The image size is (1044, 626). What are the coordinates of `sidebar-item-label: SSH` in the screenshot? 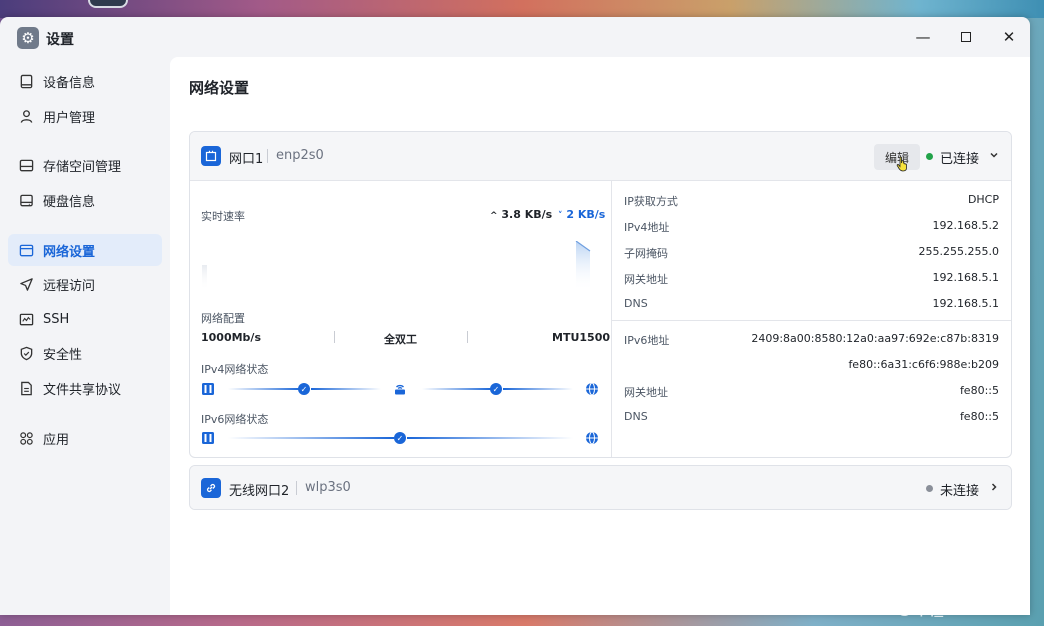 It's located at (56, 319).